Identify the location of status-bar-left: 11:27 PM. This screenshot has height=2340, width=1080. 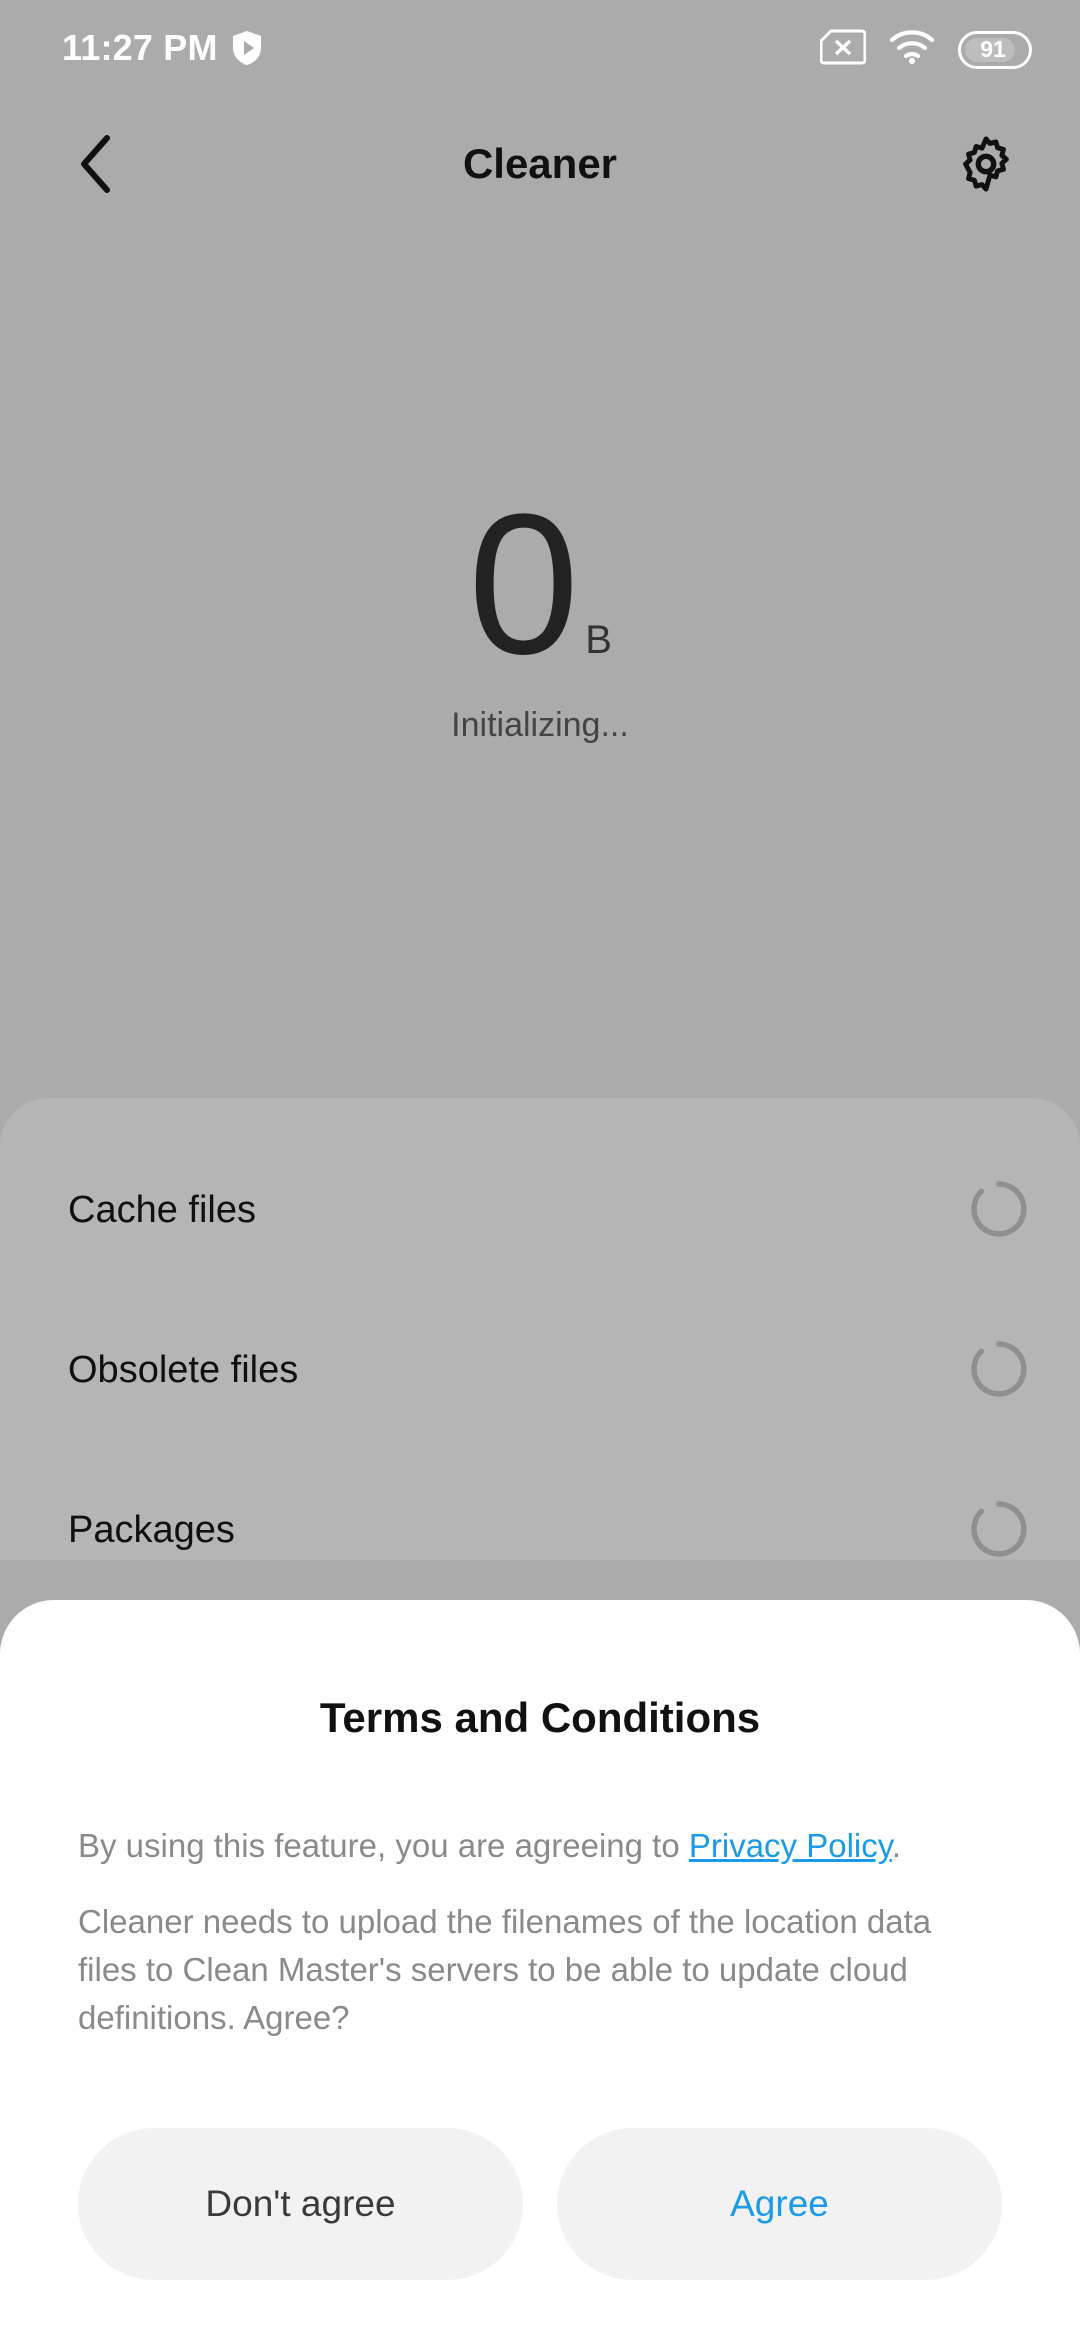
(162, 48).